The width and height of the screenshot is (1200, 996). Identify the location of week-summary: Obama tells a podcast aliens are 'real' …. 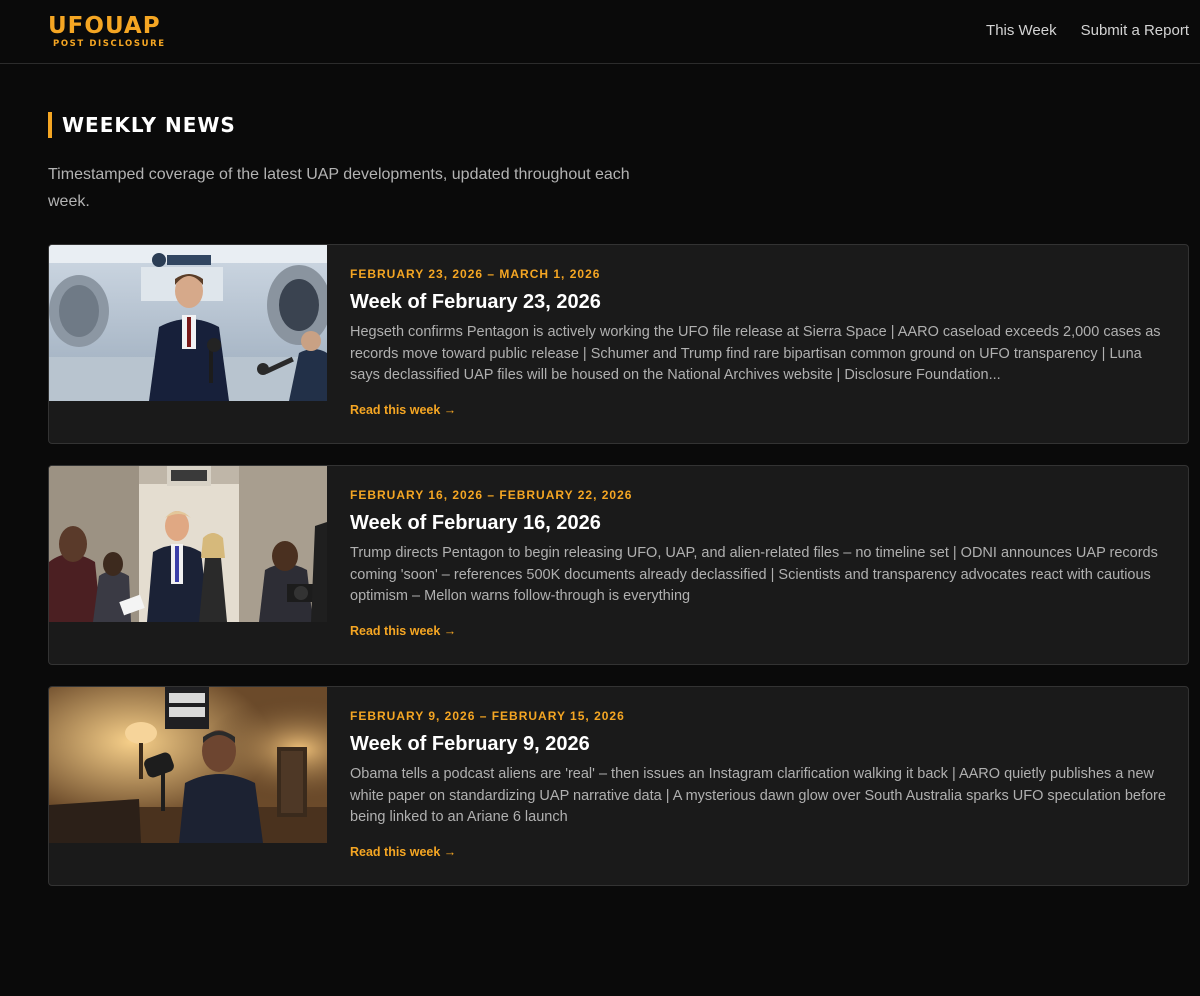
(758, 796).